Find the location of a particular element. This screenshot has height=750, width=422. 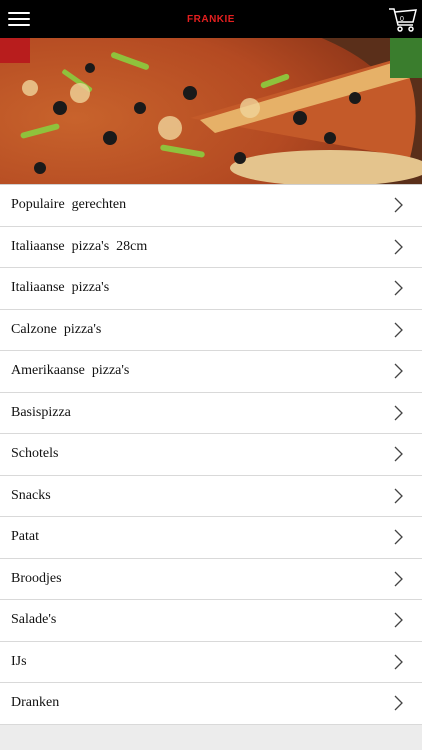

category-dranken: Dranken is located at coordinates (211, 704).